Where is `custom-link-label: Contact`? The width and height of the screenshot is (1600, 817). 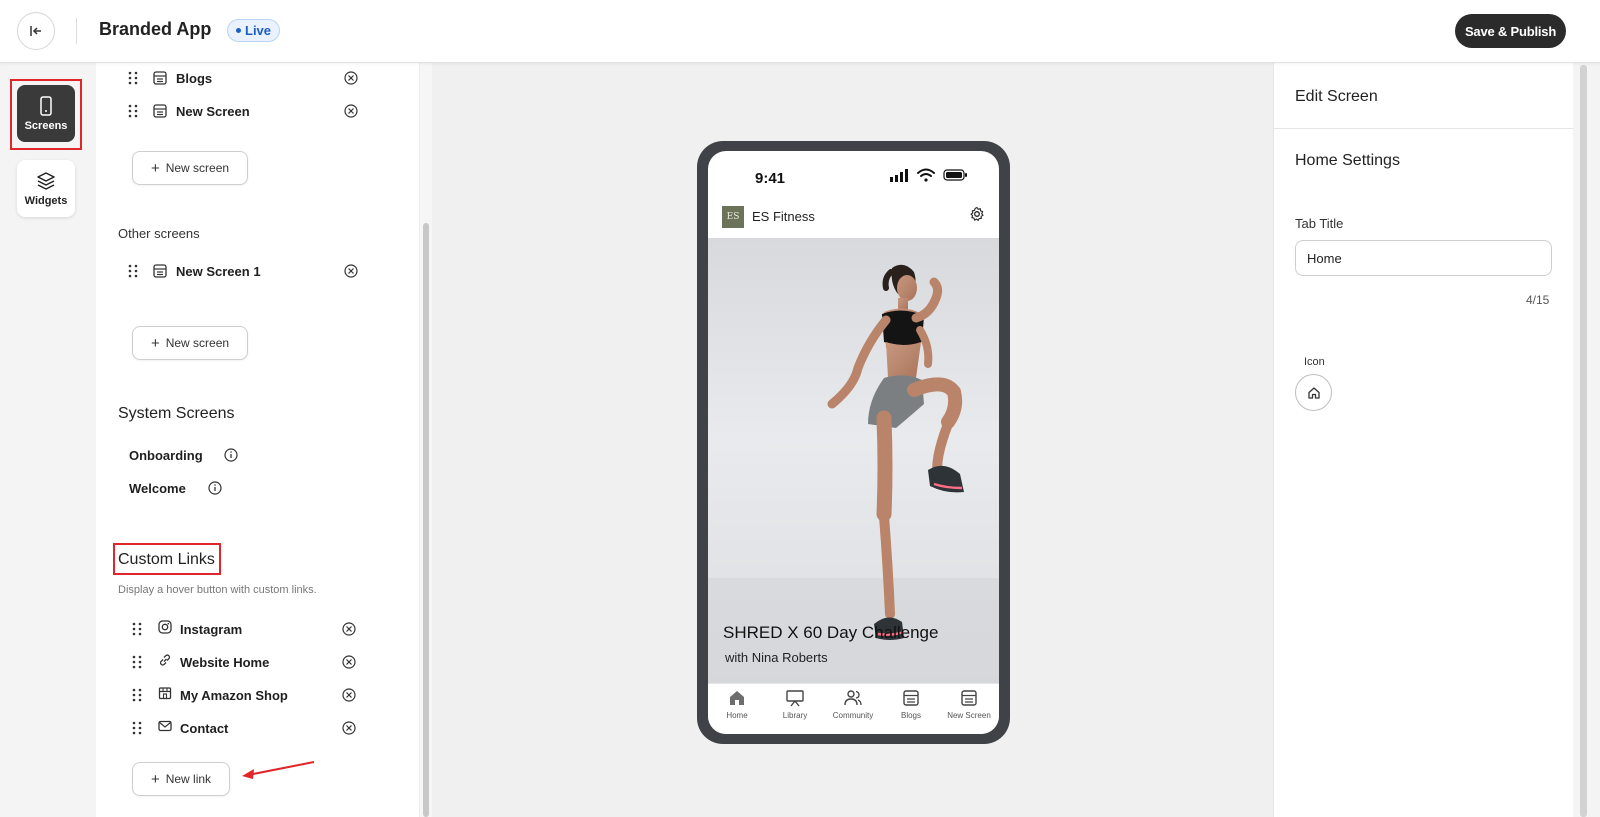
custom-link-label: Contact is located at coordinates (204, 728).